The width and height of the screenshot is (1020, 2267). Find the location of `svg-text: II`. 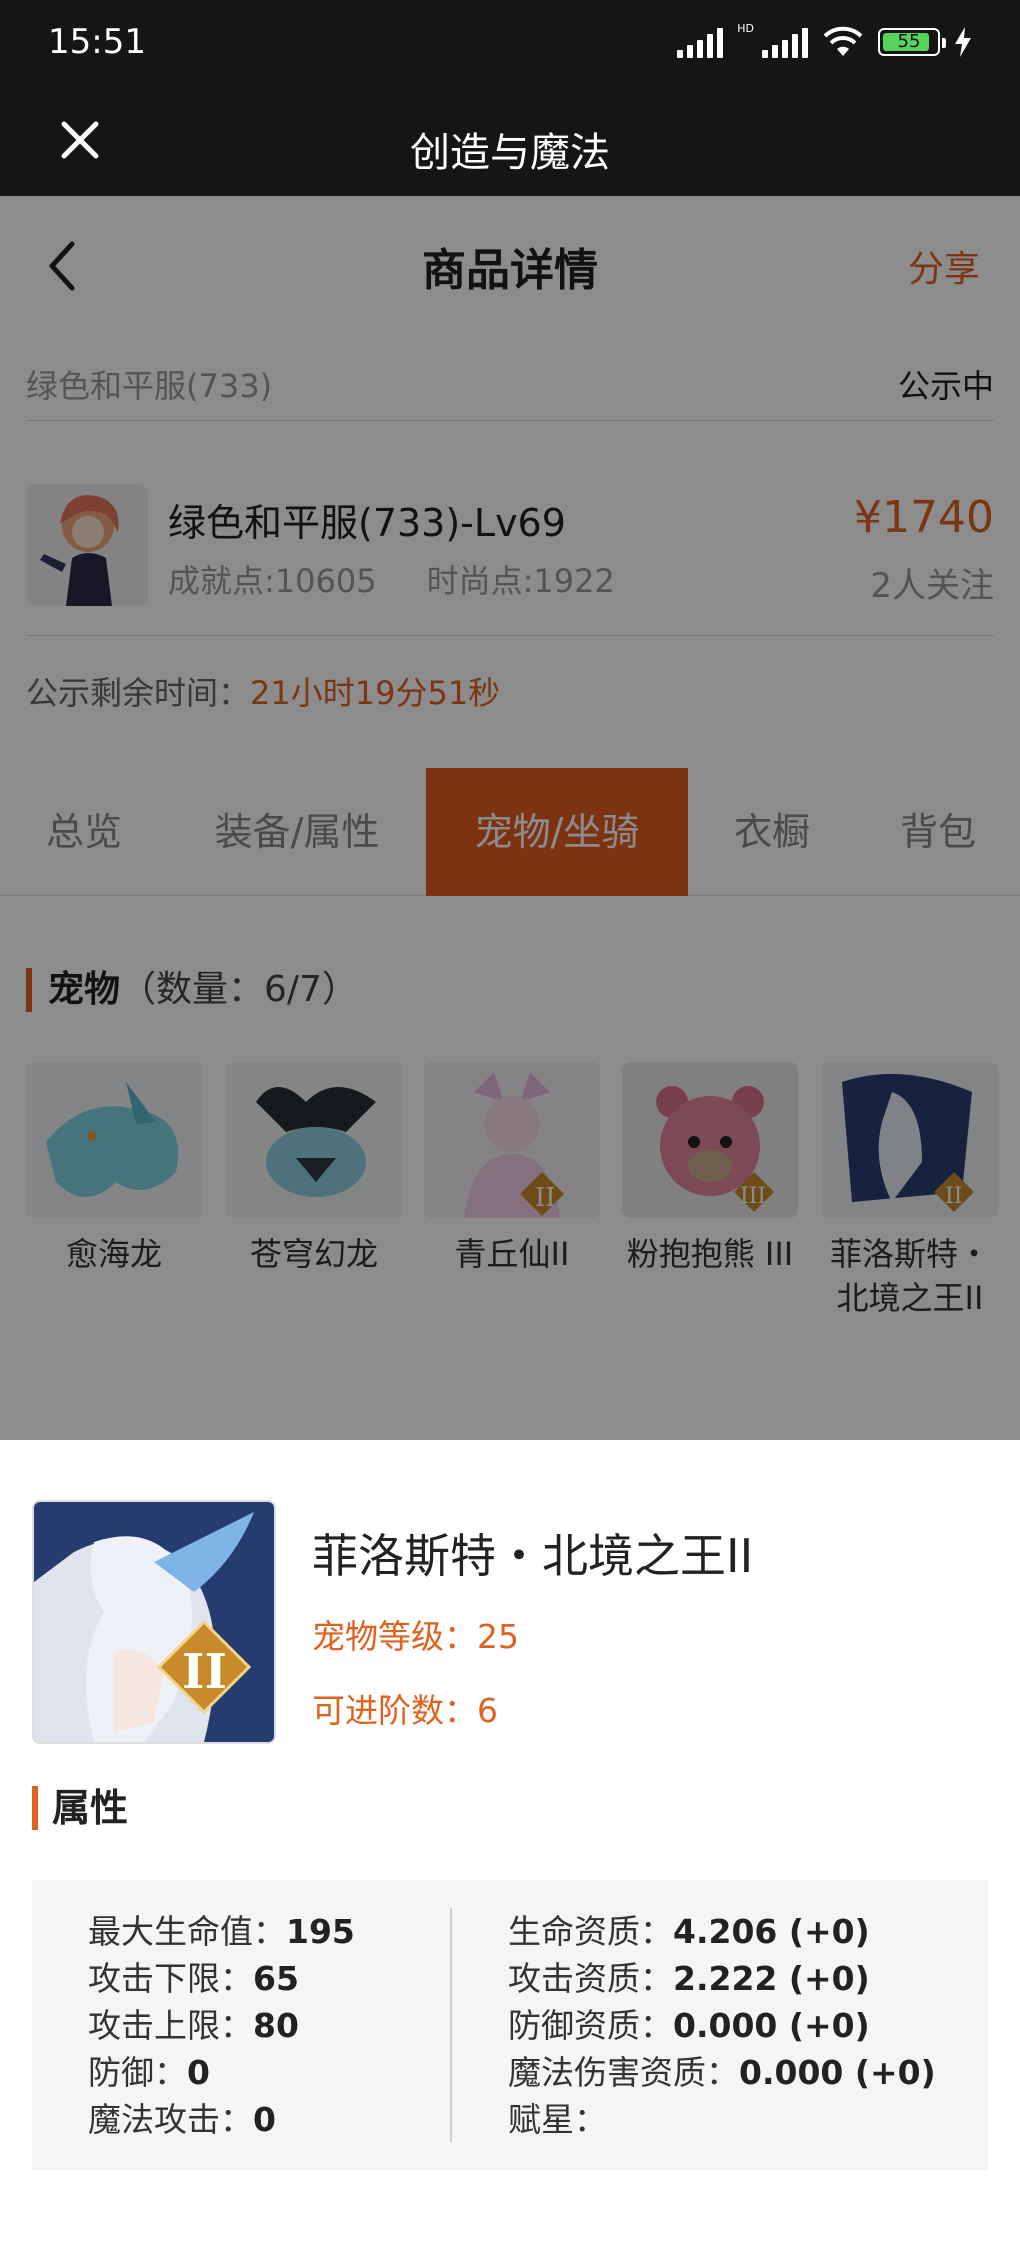

svg-text: II is located at coordinates (204, 1672).